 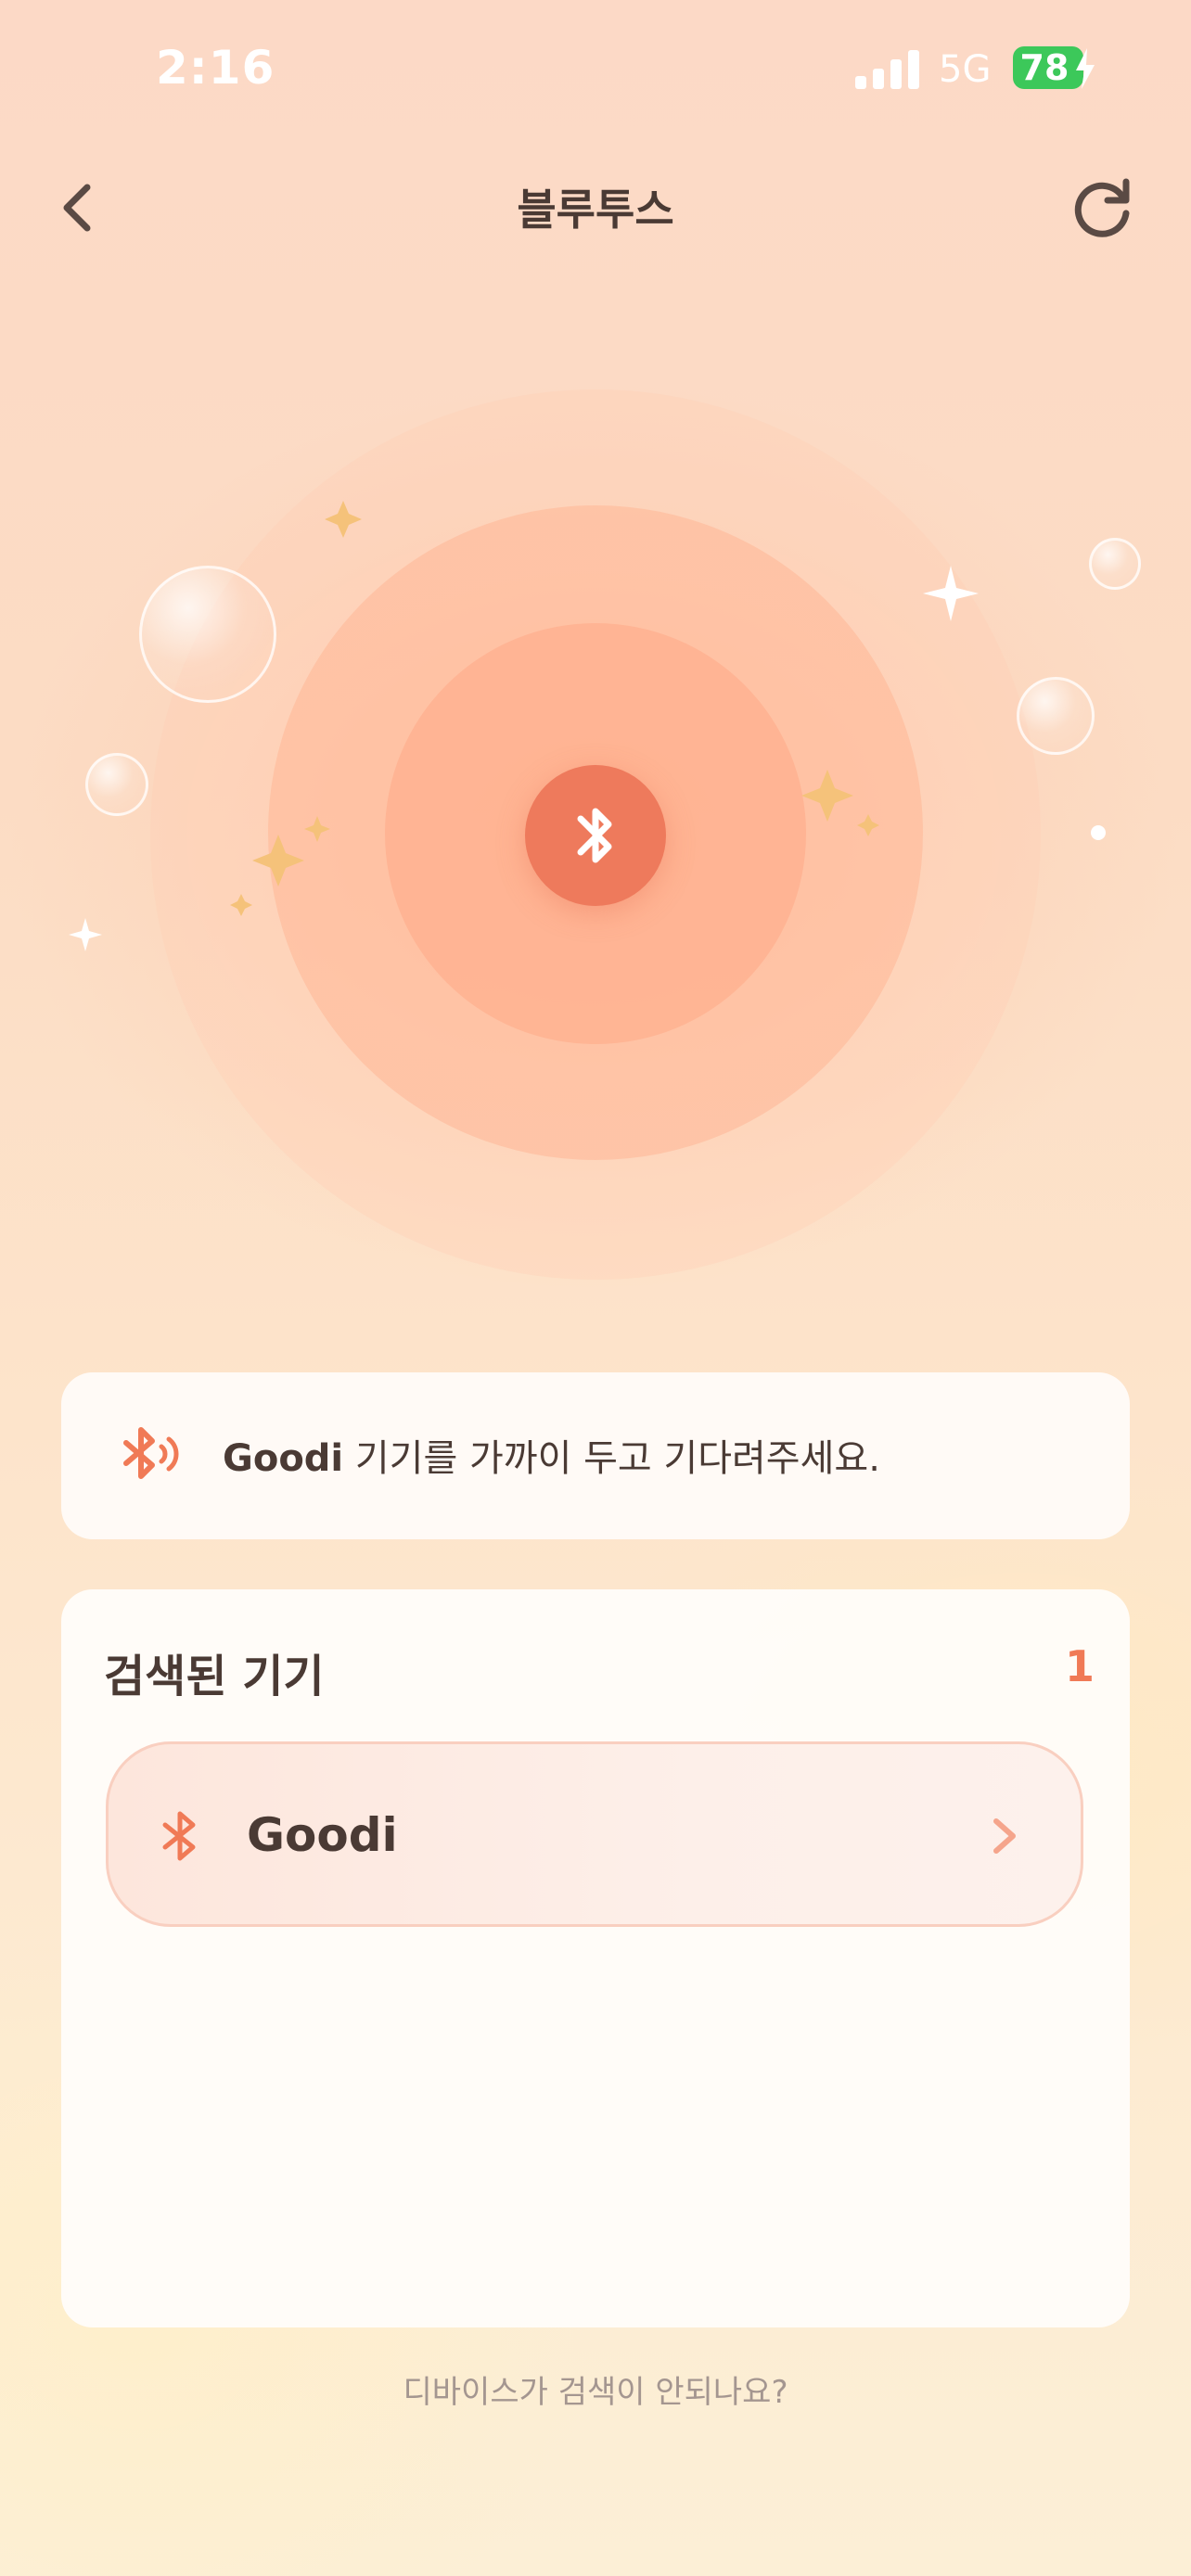 What do you see at coordinates (1004, 1836) in the screenshot?
I see `chevron-right-icon` at bounding box center [1004, 1836].